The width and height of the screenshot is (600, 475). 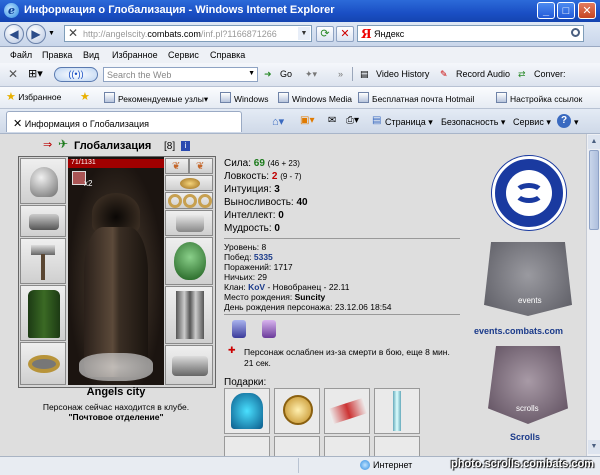 I want to click on video-history-button: Video History, so click(x=402, y=74).